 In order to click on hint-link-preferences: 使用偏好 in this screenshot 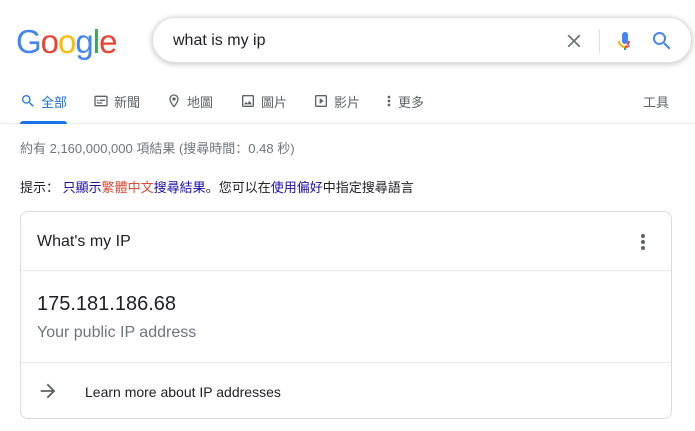, I will do `click(297, 187)`.